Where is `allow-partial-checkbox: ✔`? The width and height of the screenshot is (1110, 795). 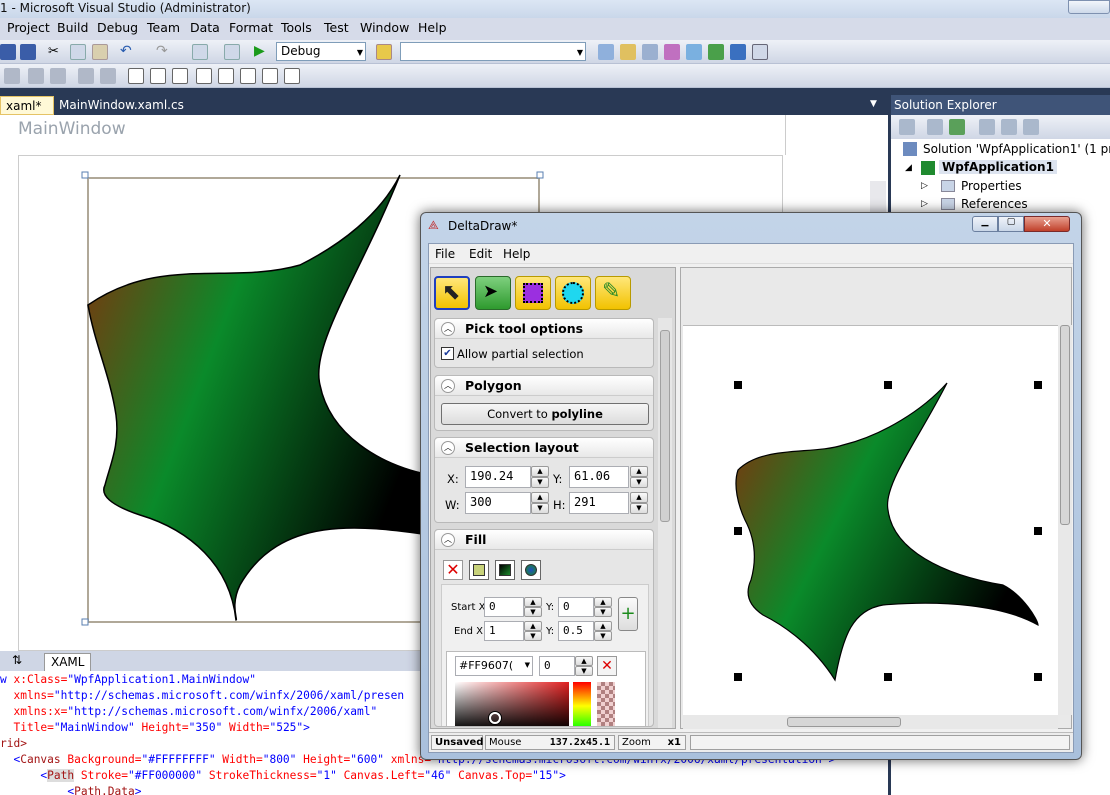 allow-partial-checkbox: ✔ is located at coordinates (447, 353).